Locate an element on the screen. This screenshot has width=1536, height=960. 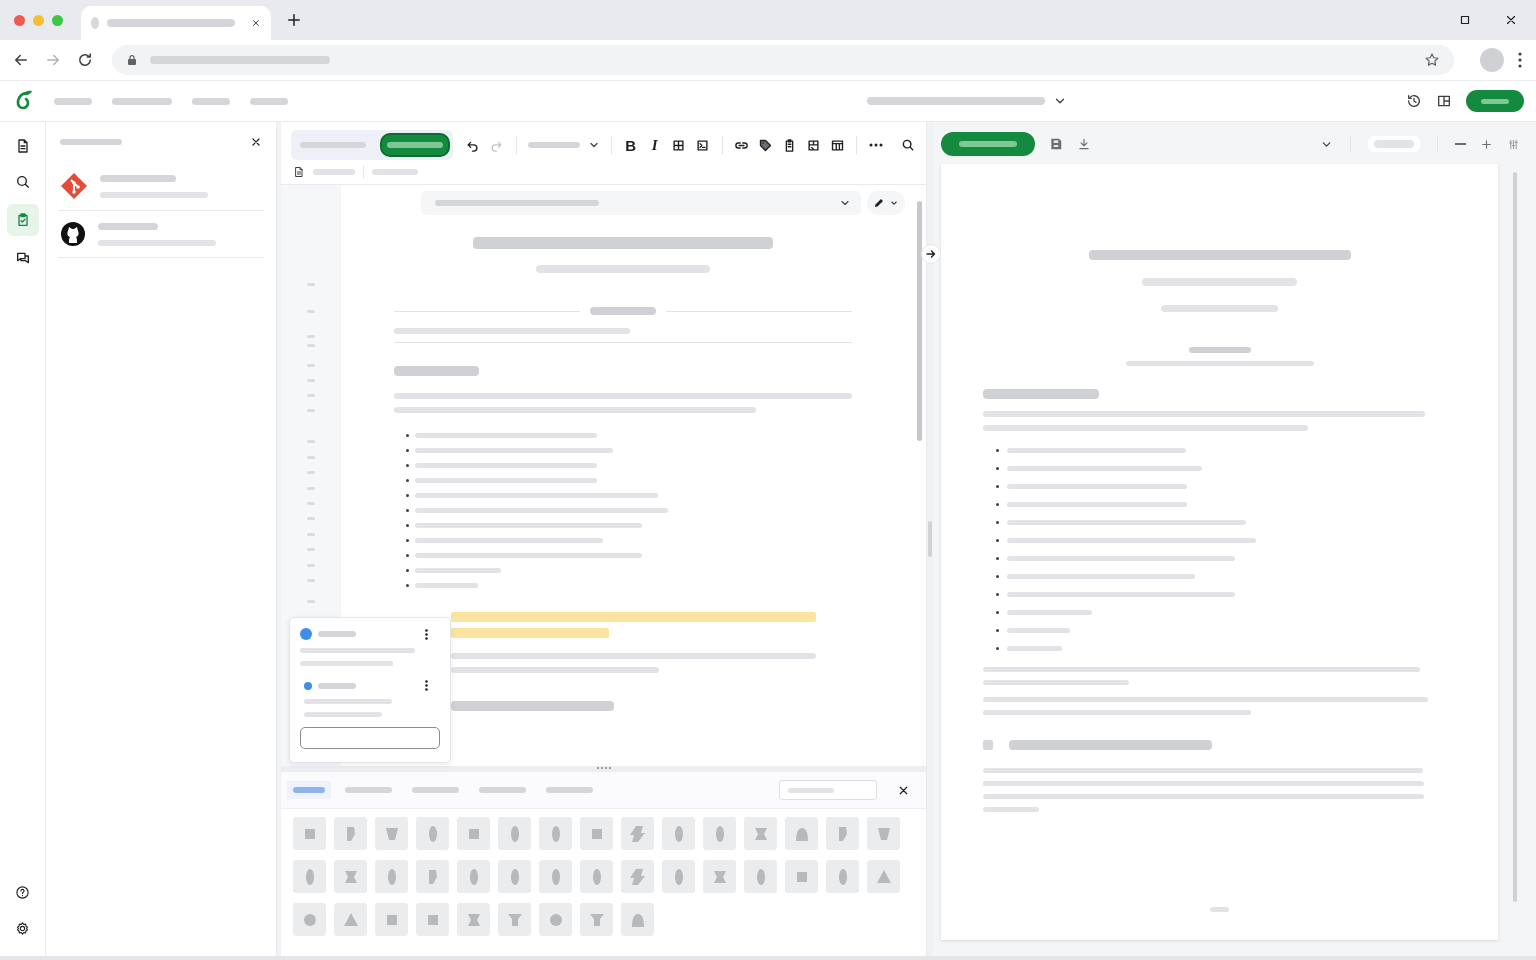
download-icon is located at coordinates (1084, 144).